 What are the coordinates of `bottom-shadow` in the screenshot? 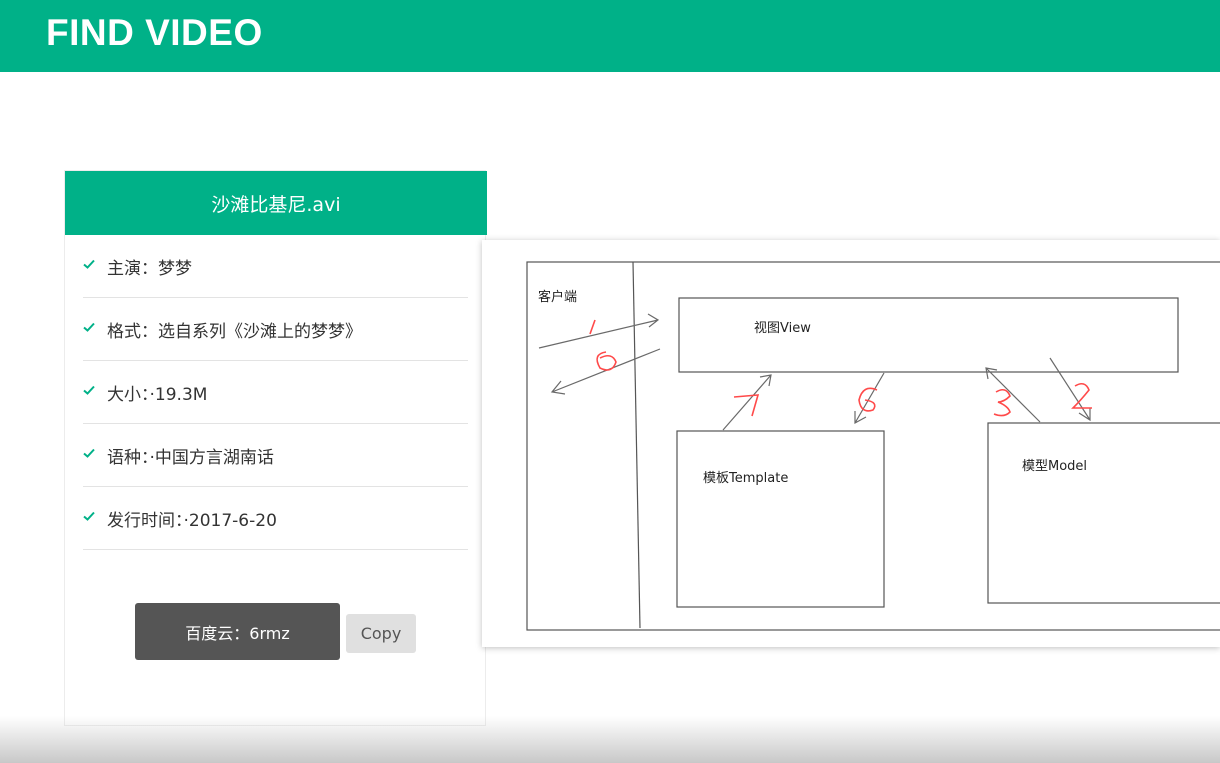 It's located at (610, 739).